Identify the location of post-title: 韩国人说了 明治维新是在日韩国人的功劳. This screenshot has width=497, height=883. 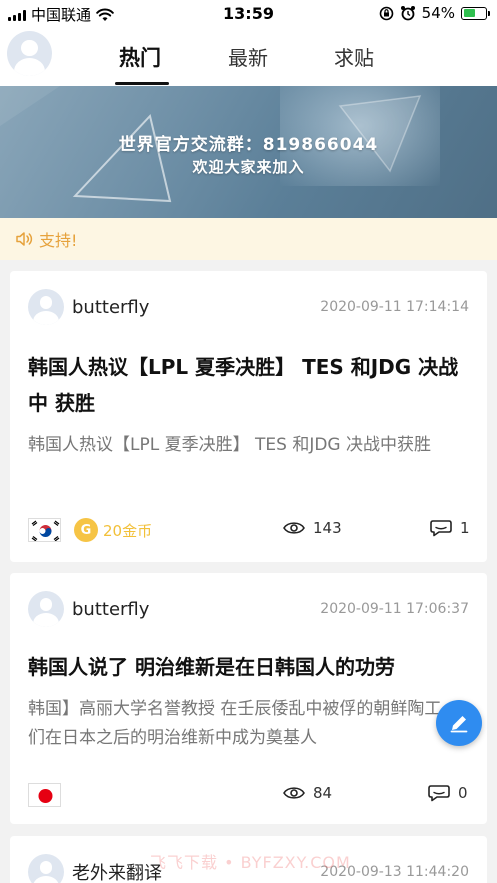
(248, 667).